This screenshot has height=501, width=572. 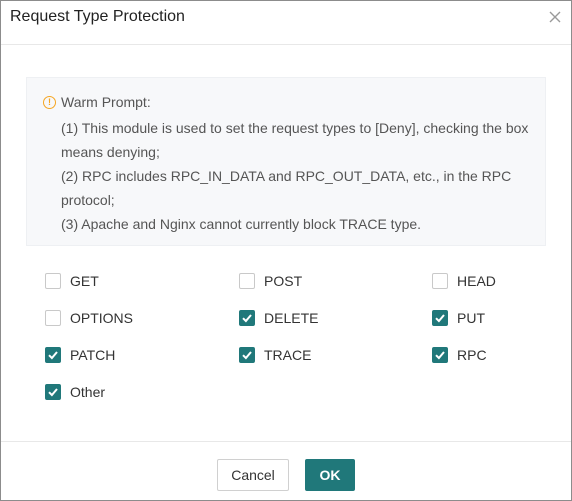 I want to click on option-label: POST, so click(x=283, y=281).